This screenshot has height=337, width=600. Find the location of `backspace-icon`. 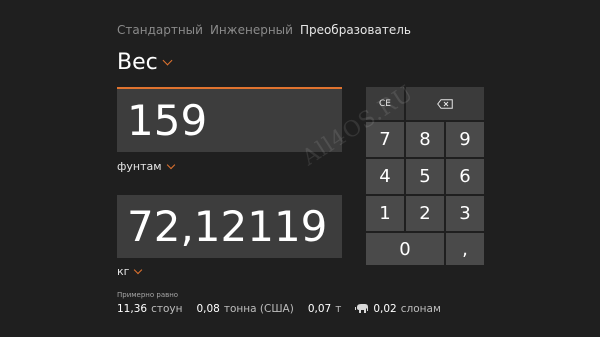

backspace-icon is located at coordinates (445, 103).